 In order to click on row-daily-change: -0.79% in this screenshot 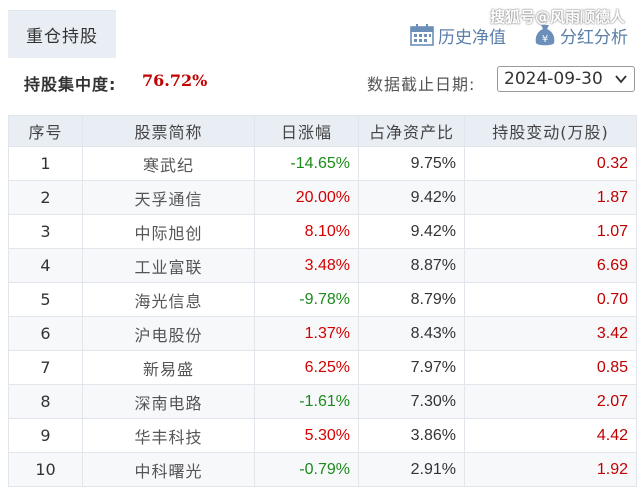, I will do `click(306, 469)`.